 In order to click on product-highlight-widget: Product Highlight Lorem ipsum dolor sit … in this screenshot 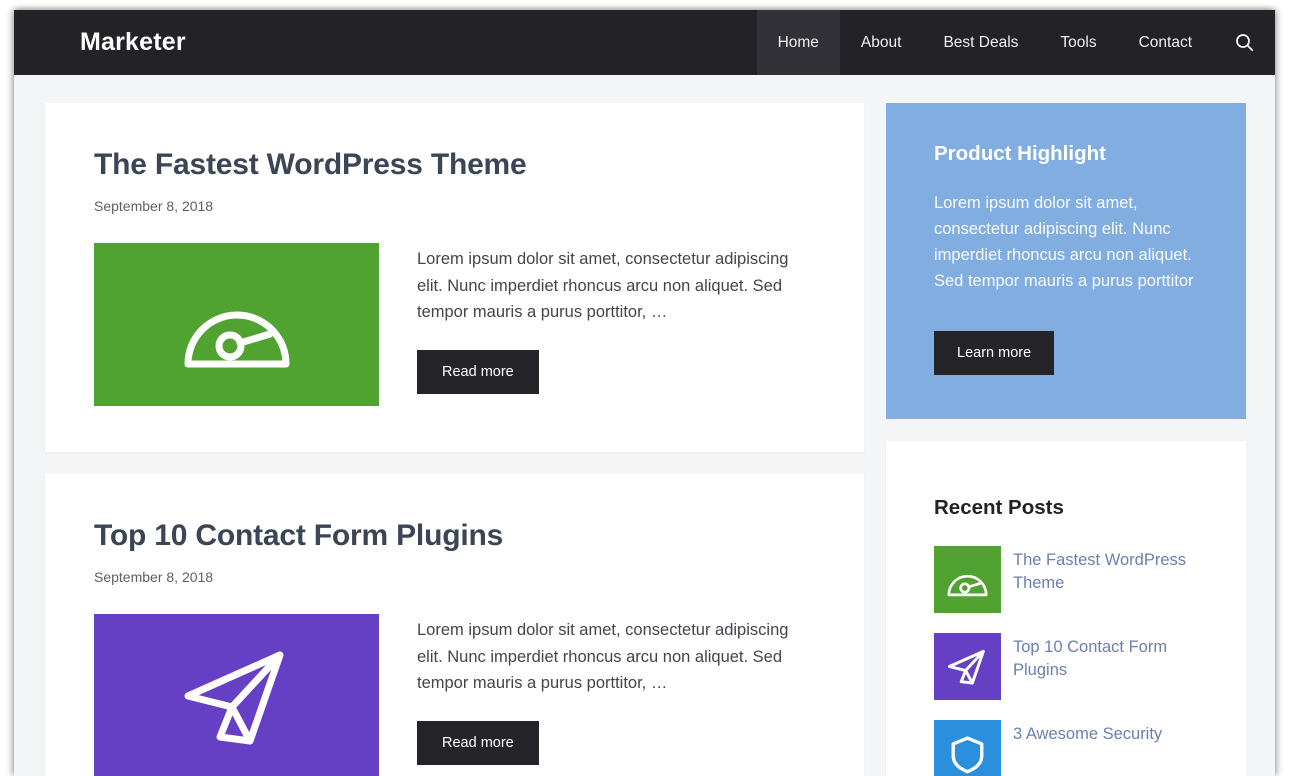, I will do `click(1066, 261)`.